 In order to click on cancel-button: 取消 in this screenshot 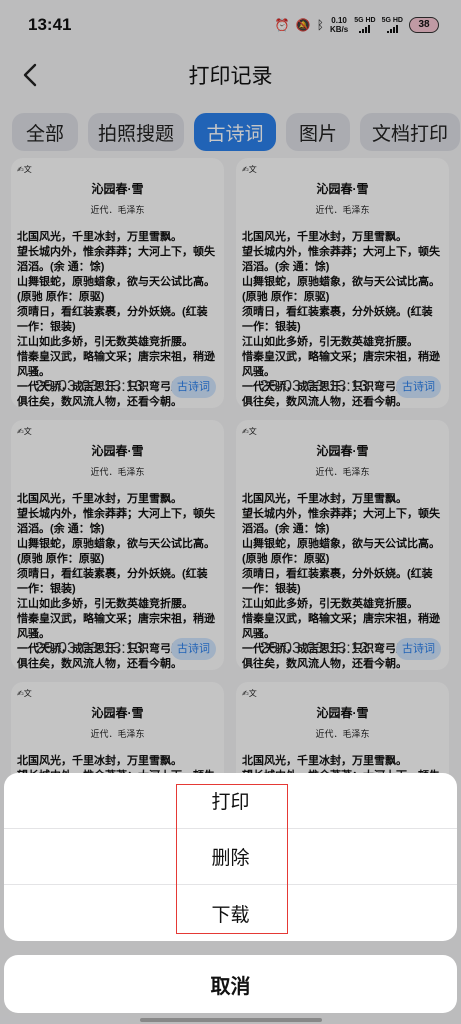, I will do `click(230, 984)`.